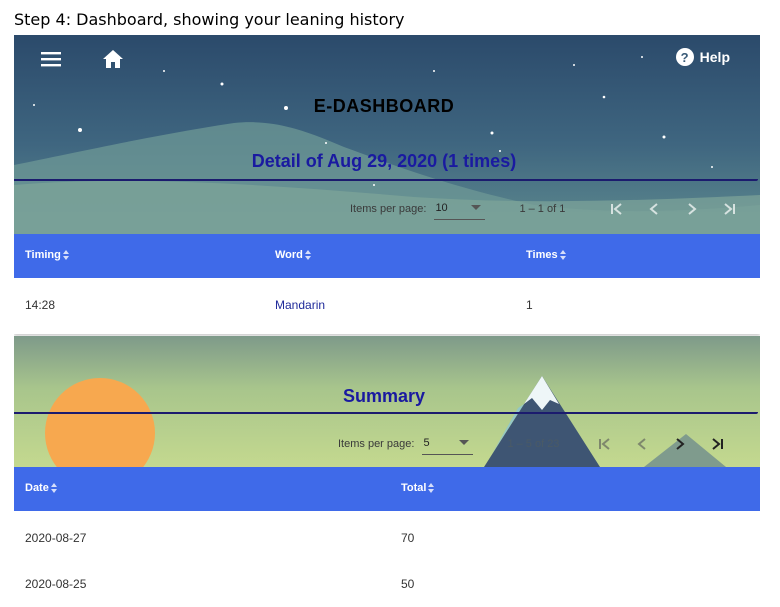  I want to click on page-size-value: 5, so click(426, 442).